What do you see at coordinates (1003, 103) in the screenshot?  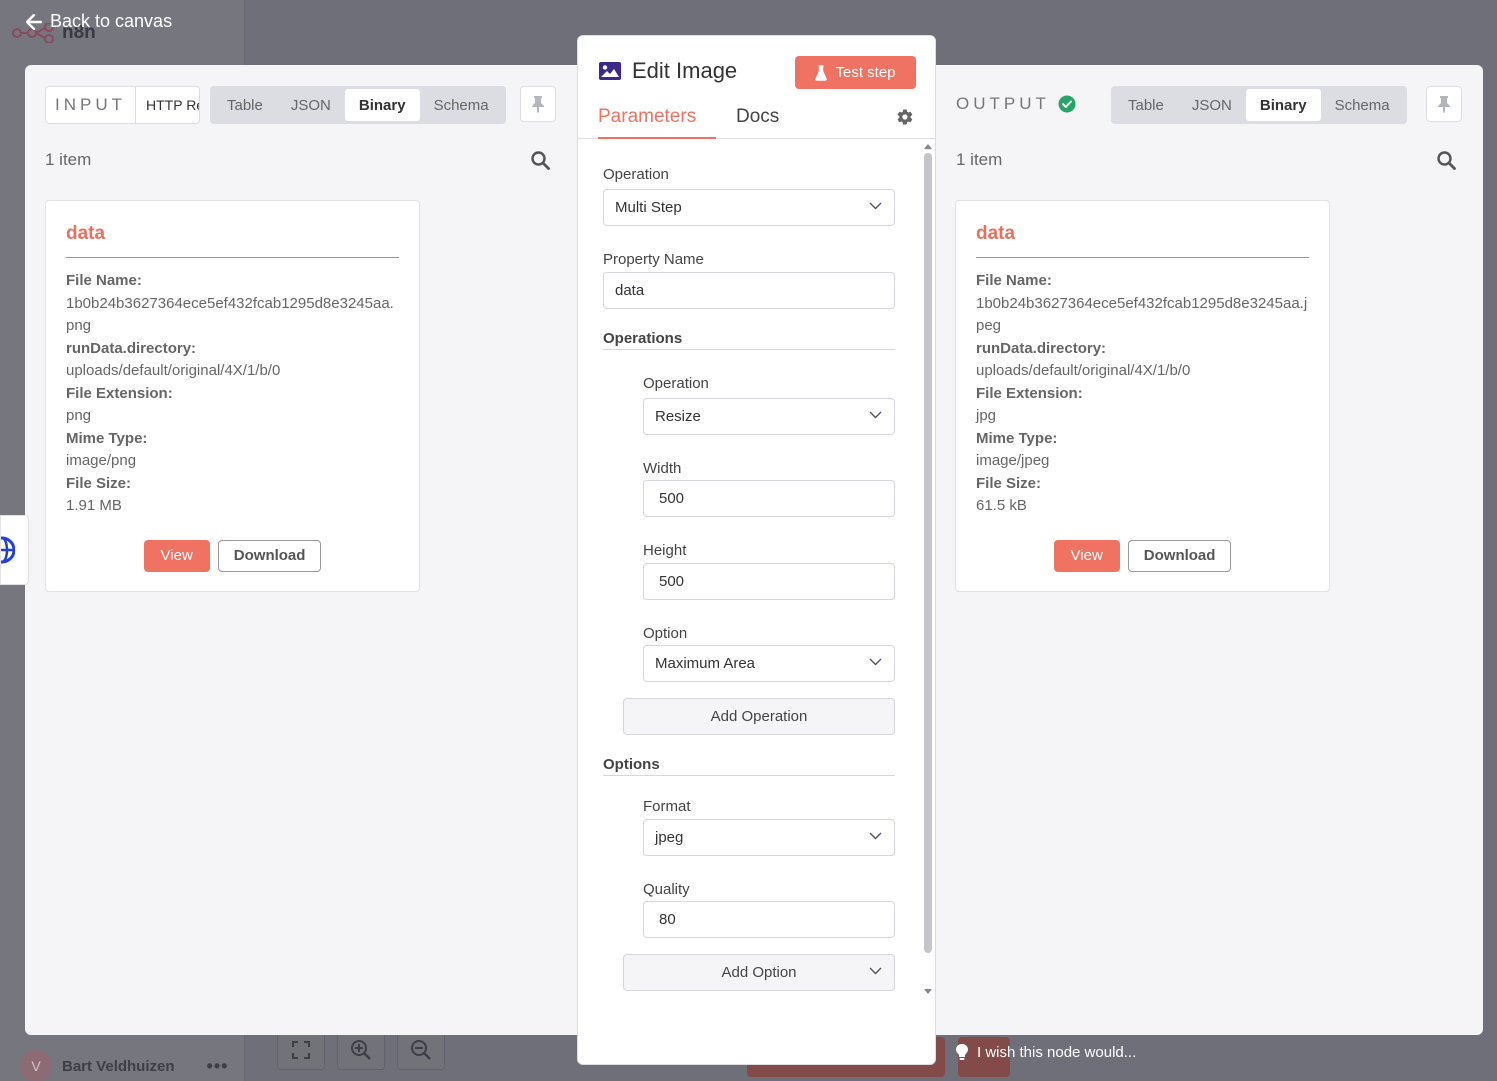 I see `output-label: OUTPUT` at bounding box center [1003, 103].